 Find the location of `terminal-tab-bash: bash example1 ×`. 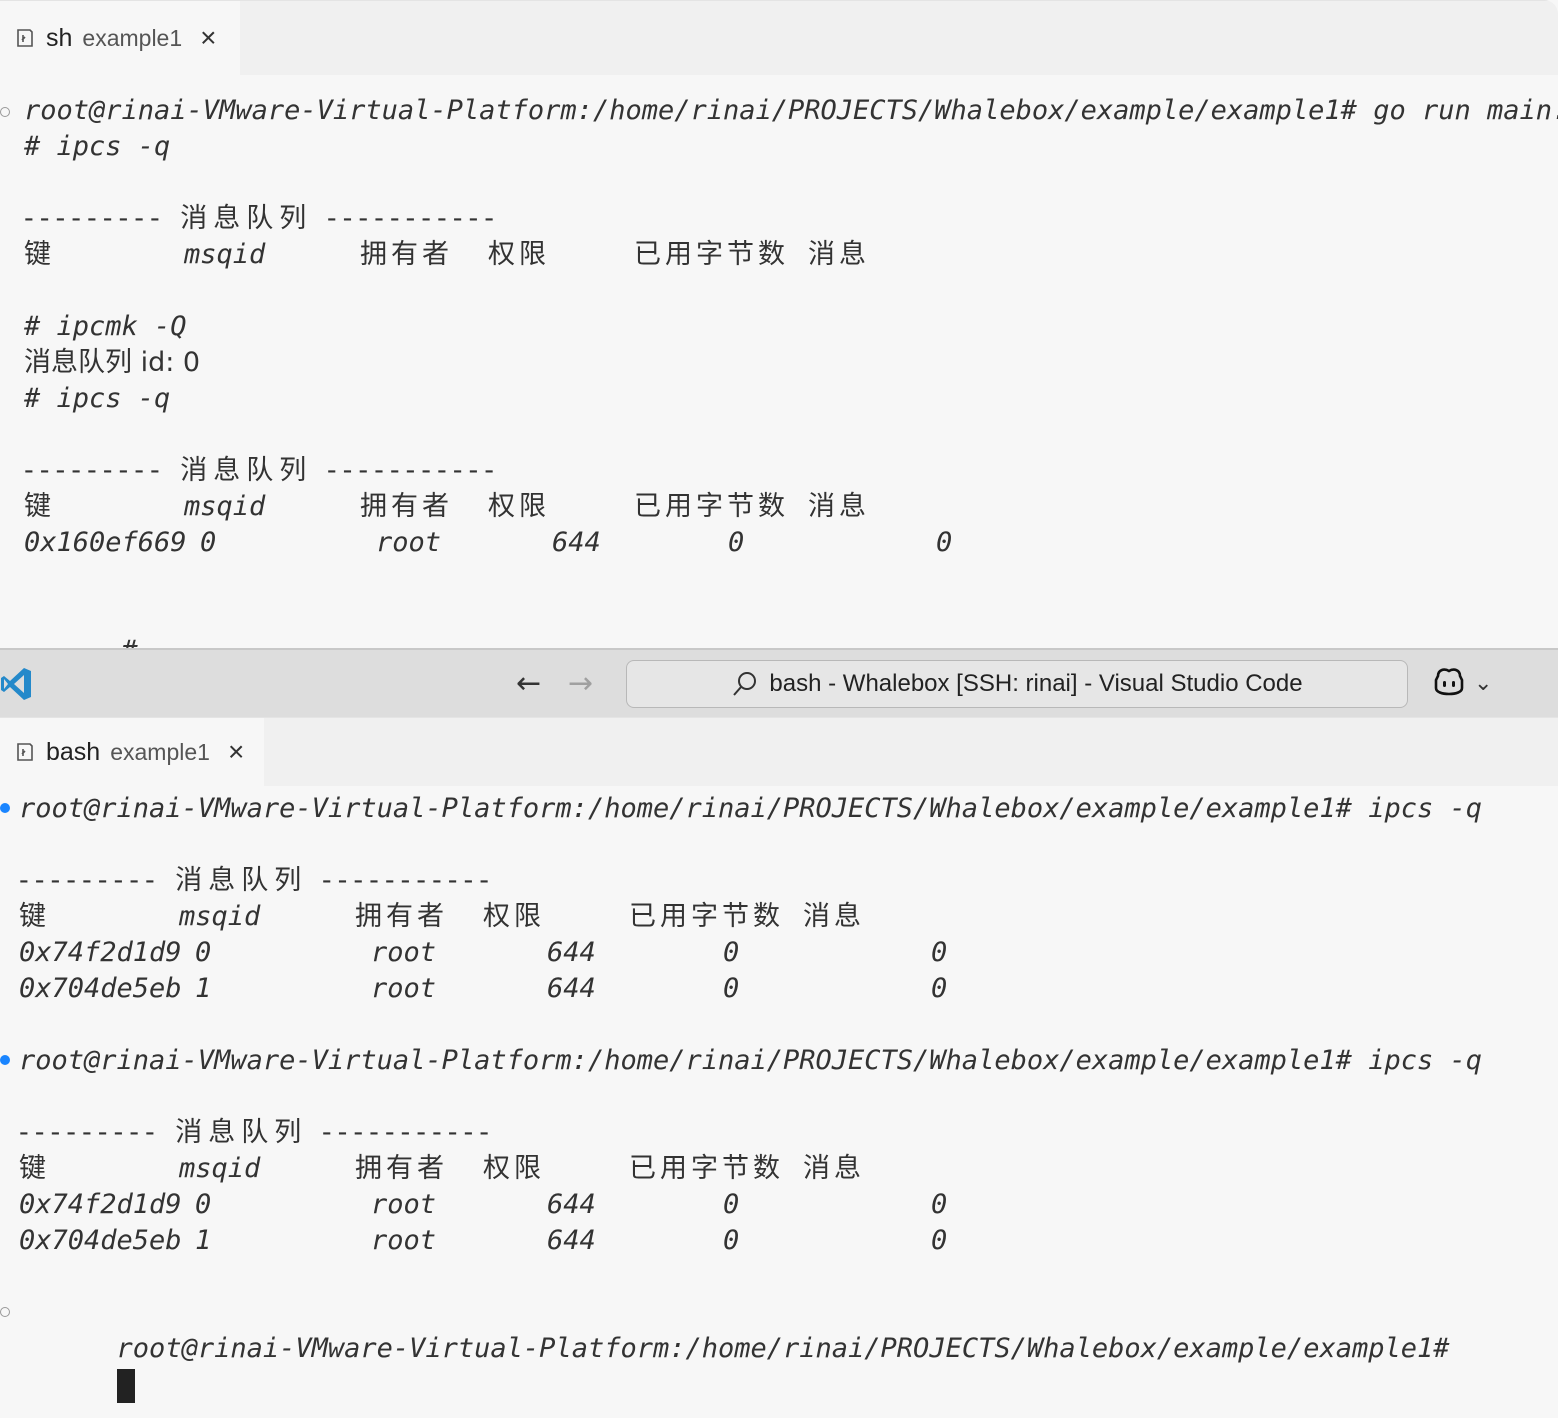

terminal-tab-bash: bash example1 × is located at coordinates (132, 752).